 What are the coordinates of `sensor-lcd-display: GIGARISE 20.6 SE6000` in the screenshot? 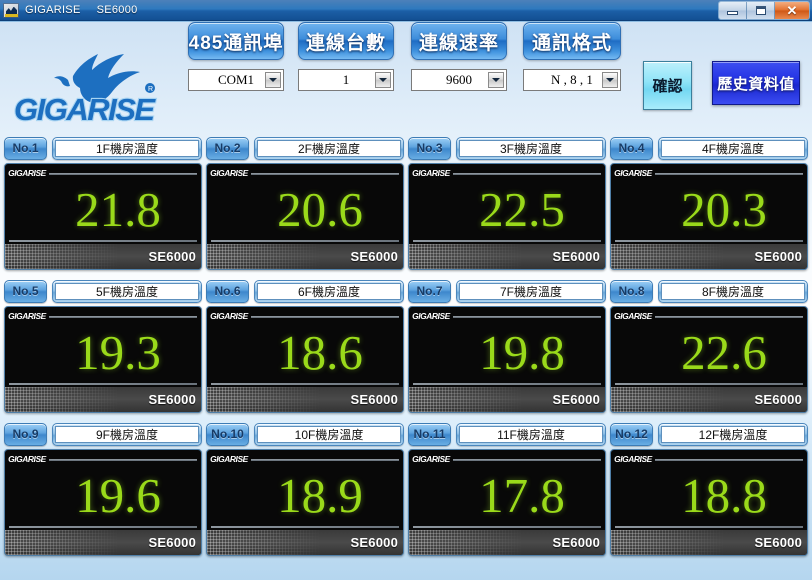 It's located at (305, 216).